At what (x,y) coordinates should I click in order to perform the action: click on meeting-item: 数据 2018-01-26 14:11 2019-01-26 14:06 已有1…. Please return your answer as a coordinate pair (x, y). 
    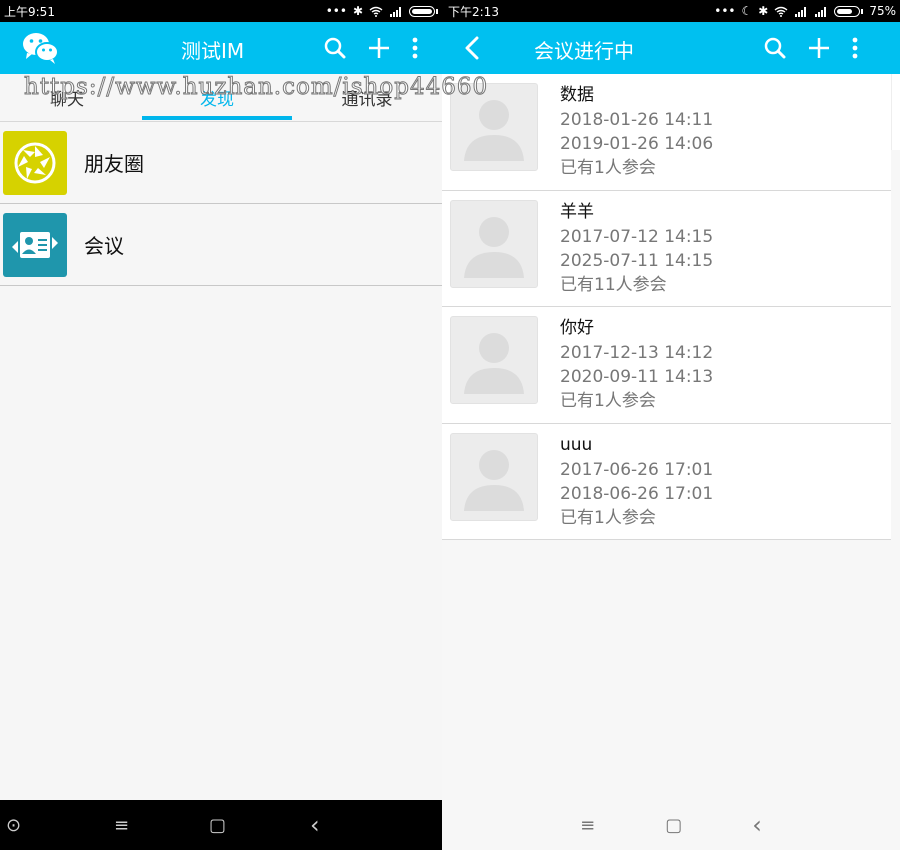
    Looking at the image, I should click on (666, 132).